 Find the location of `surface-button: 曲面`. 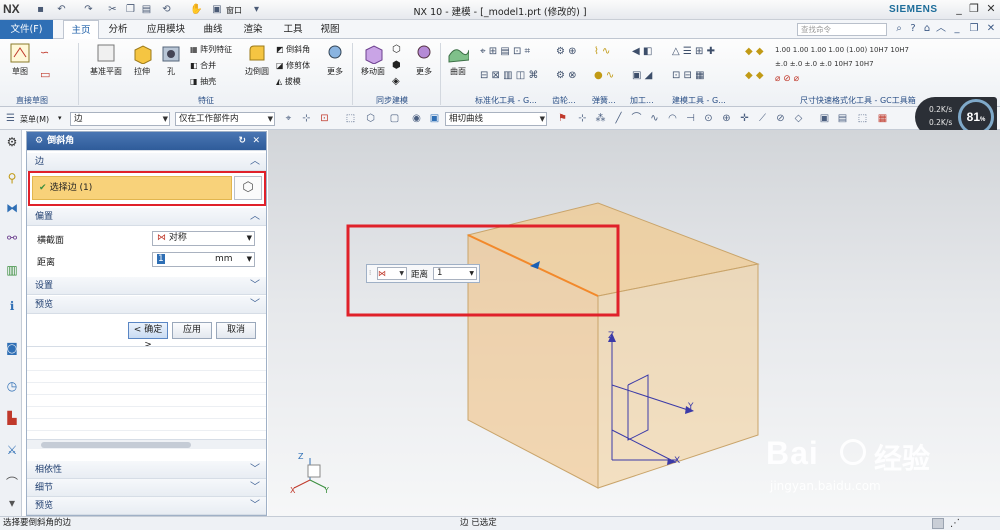

surface-button: 曲面 is located at coordinates (458, 59).